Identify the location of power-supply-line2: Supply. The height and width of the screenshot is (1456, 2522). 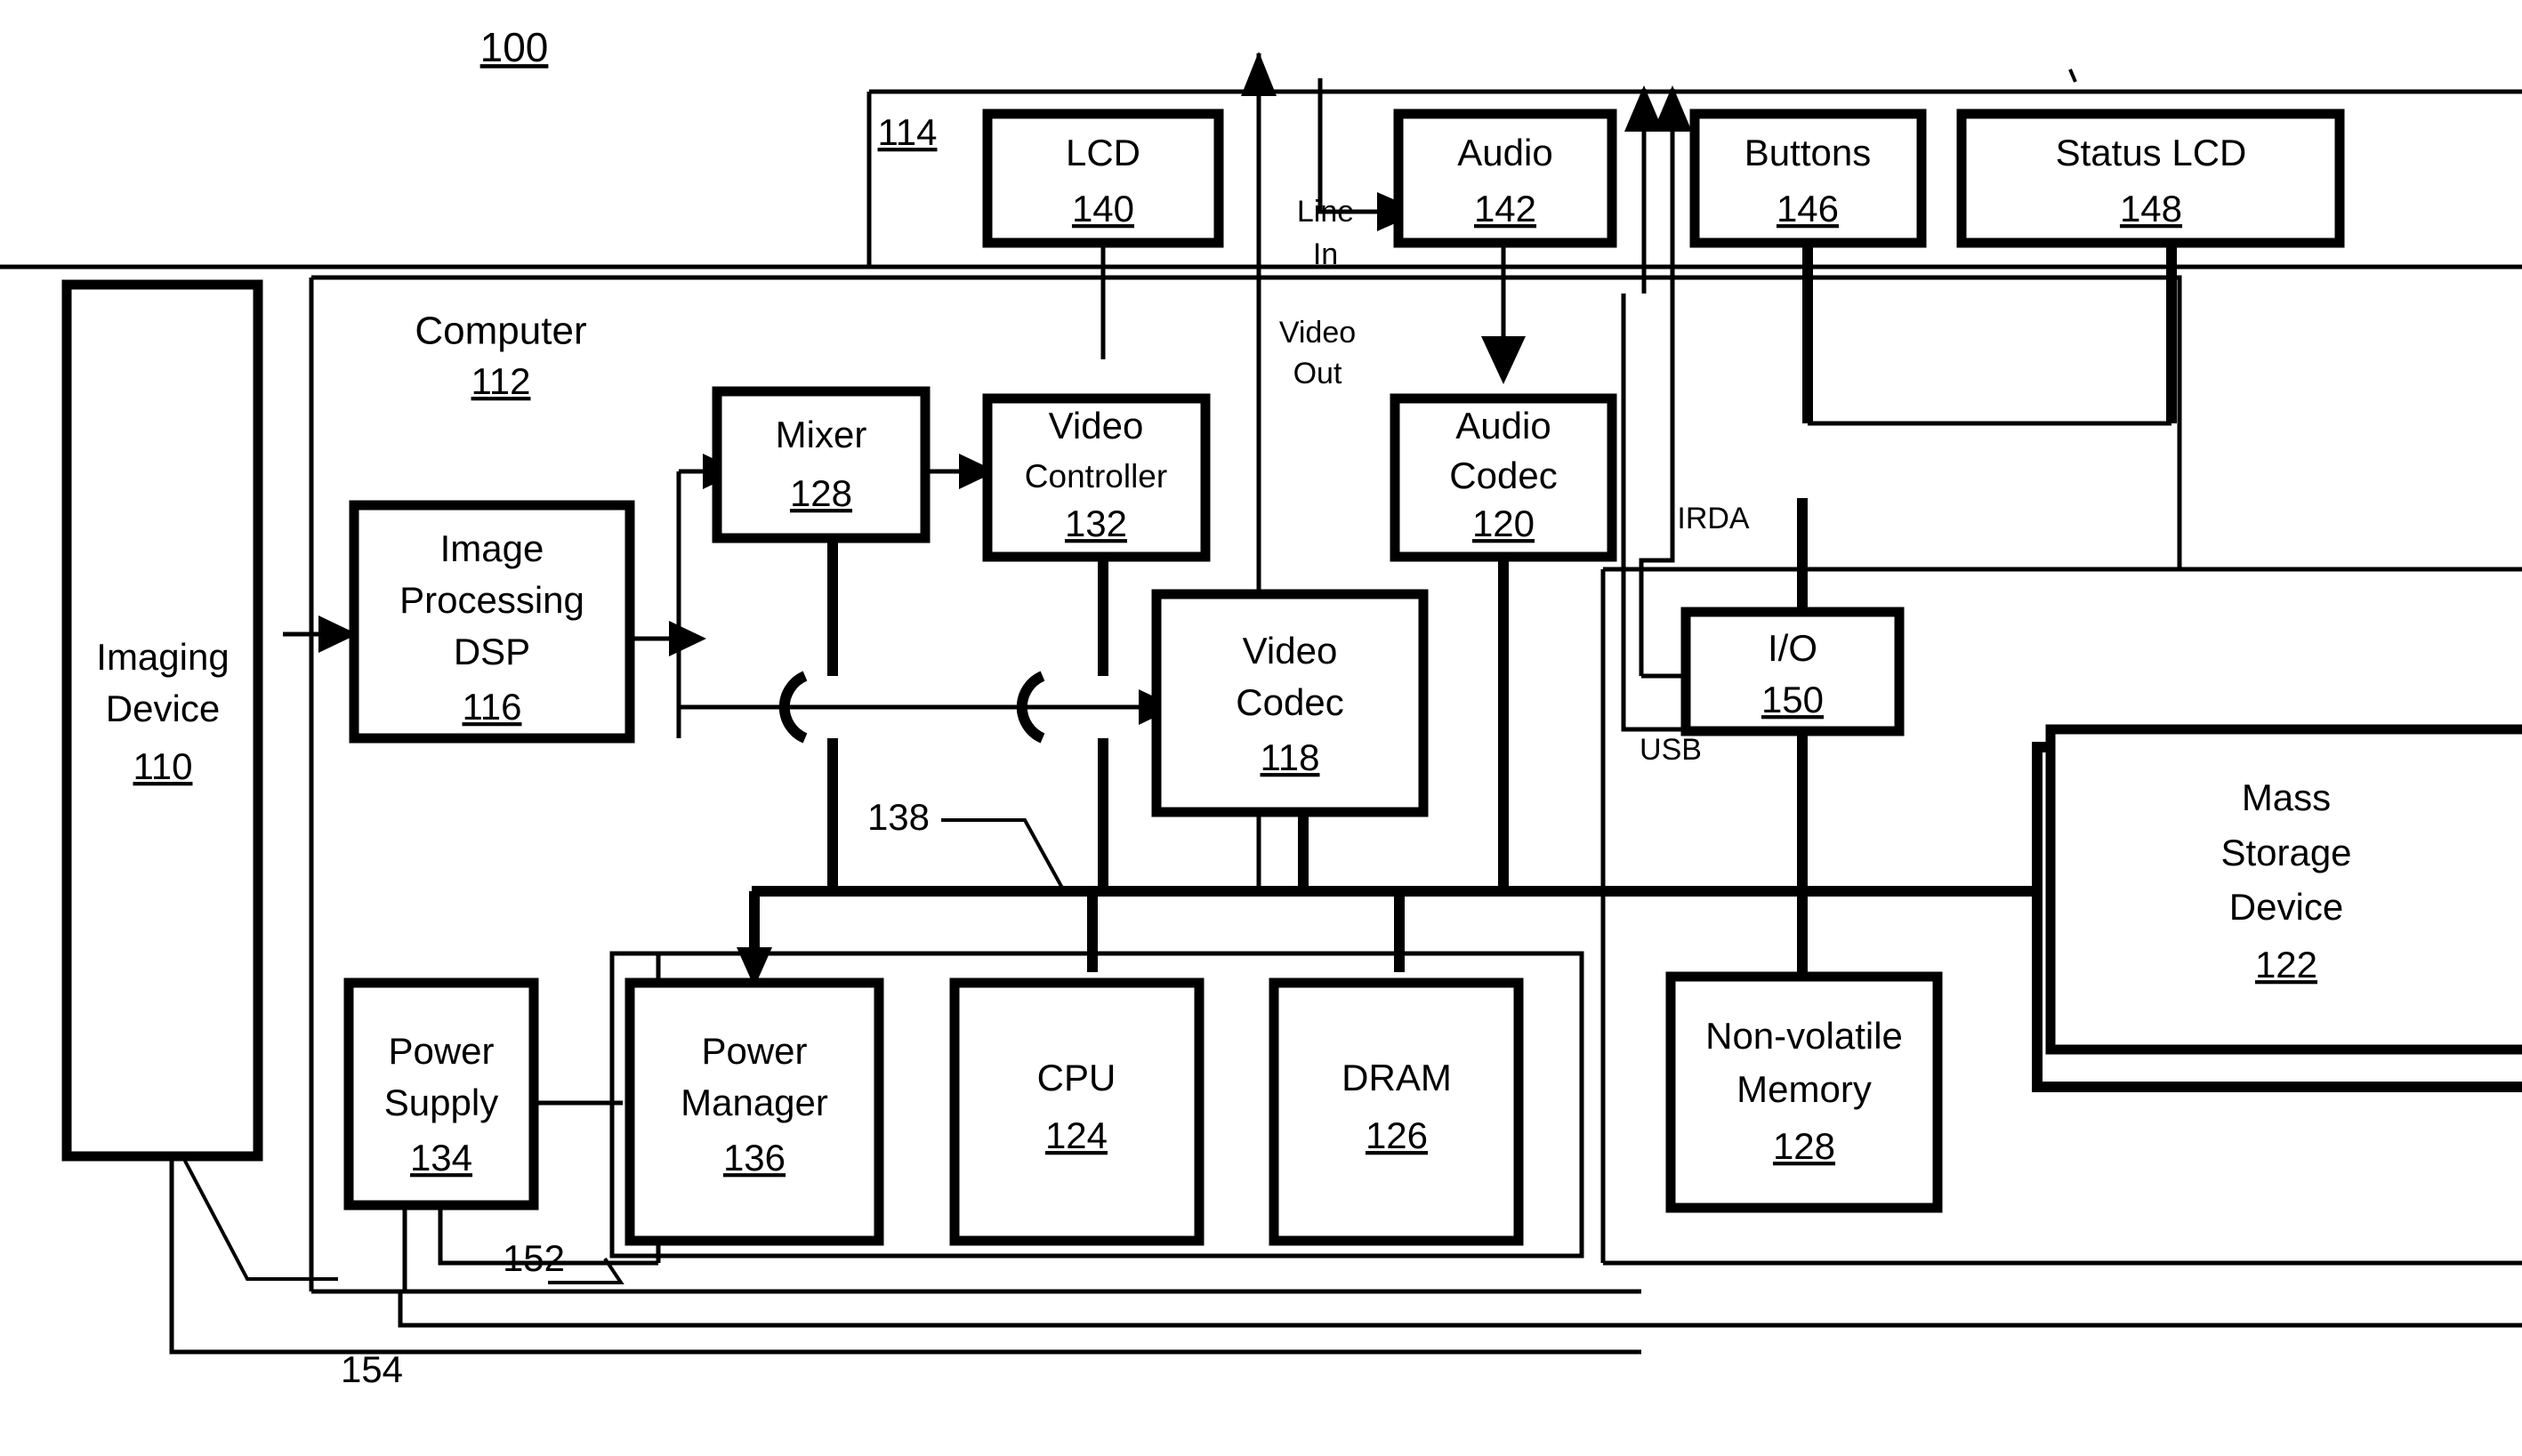
(441, 1102).